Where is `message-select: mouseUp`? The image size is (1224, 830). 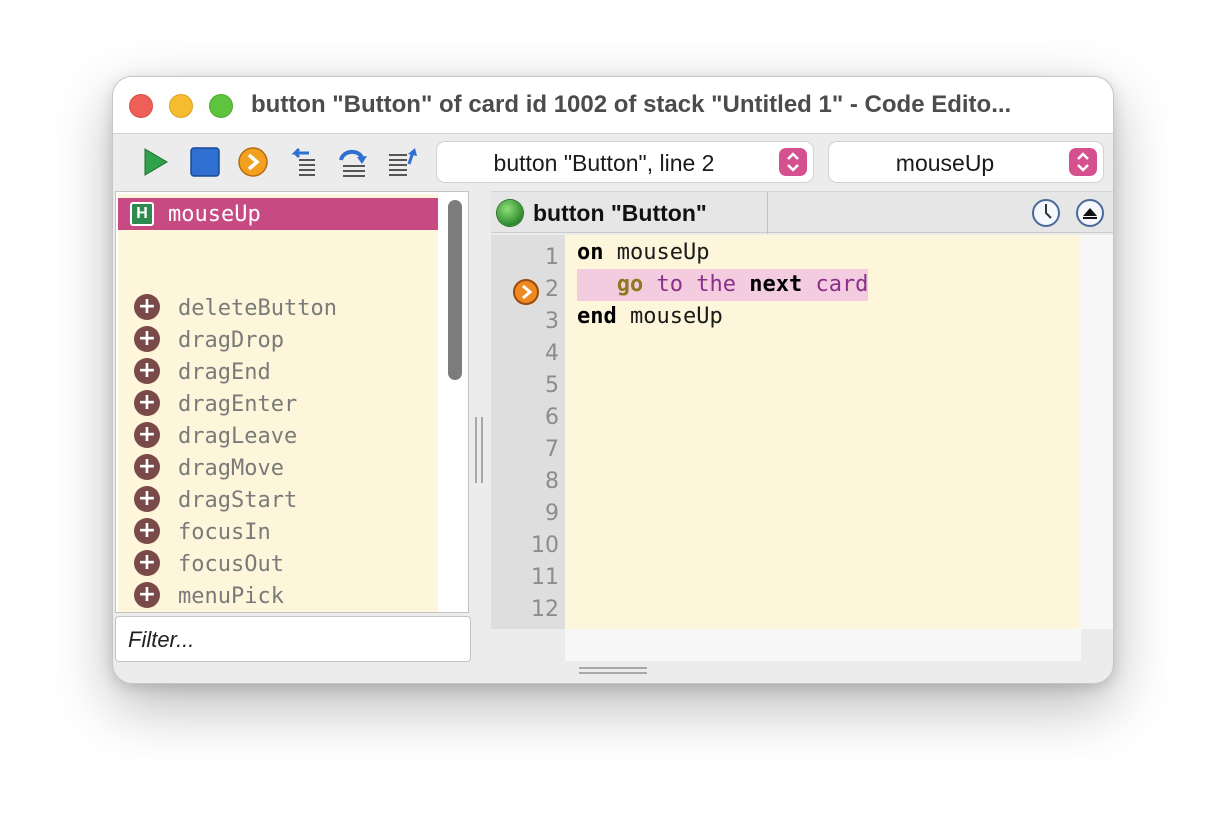 message-select: mouseUp is located at coordinates (966, 162).